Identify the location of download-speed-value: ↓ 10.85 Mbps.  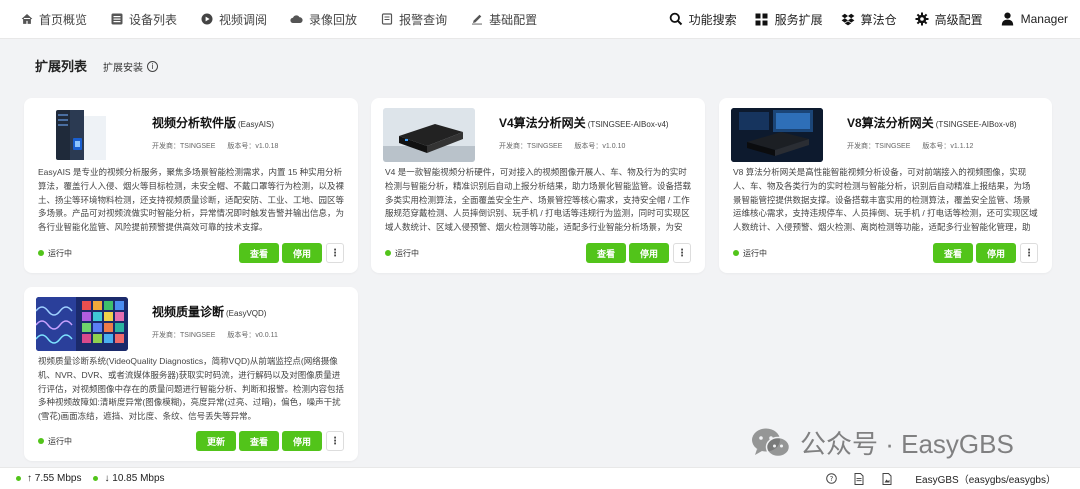
(134, 478).